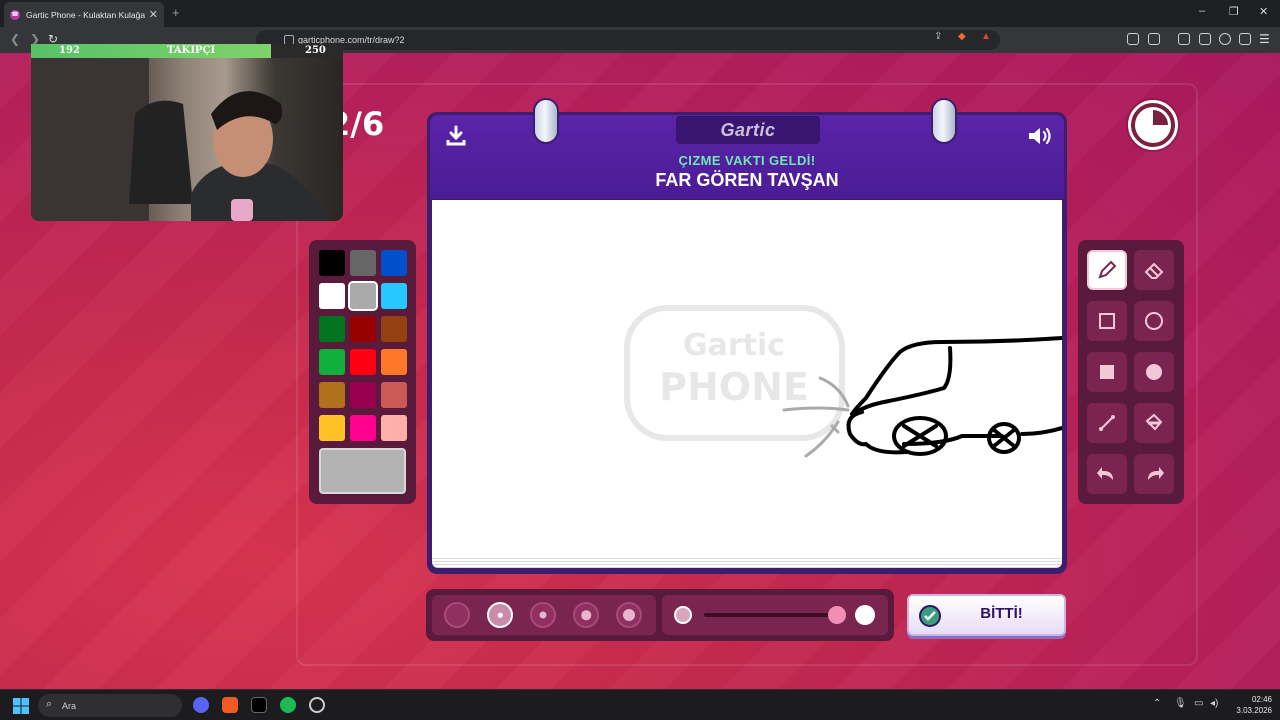 This screenshot has height=720, width=1280. What do you see at coordinates (1198, 703) in the screenshot?
I see `network-icon: ▭` at bounding box center [1198, 703].